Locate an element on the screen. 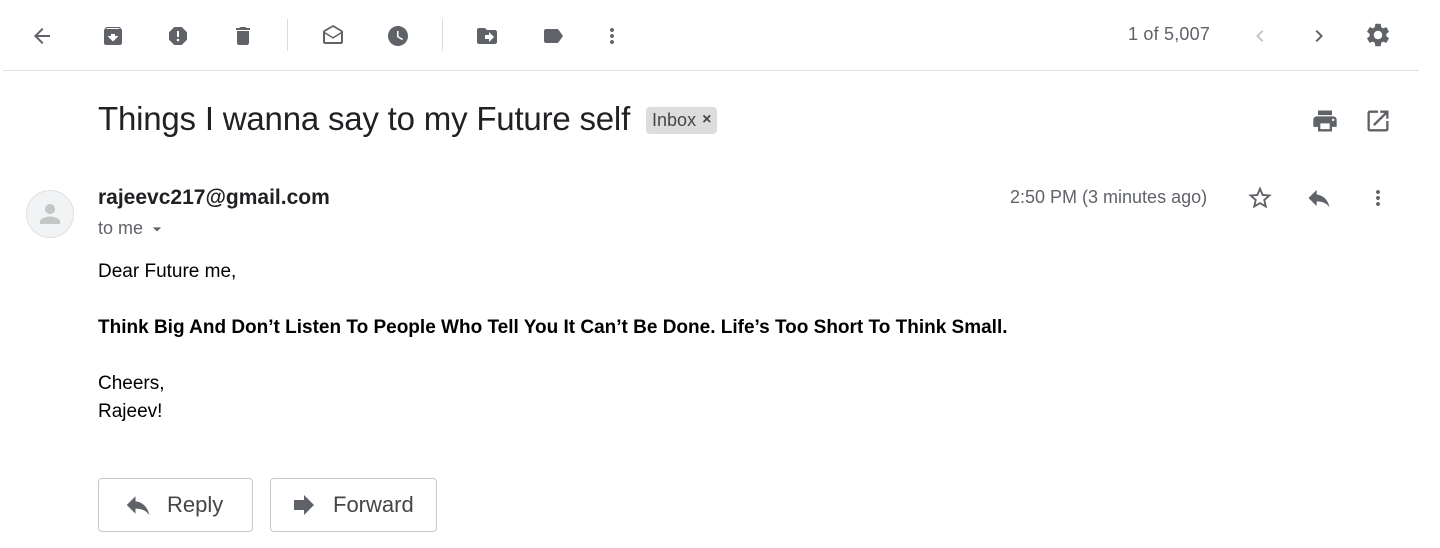 This screenshot has width=1440, height=548. message-timestamp: 2:50 PM (3 minutes ago) is located at coordinates (1109, 197).